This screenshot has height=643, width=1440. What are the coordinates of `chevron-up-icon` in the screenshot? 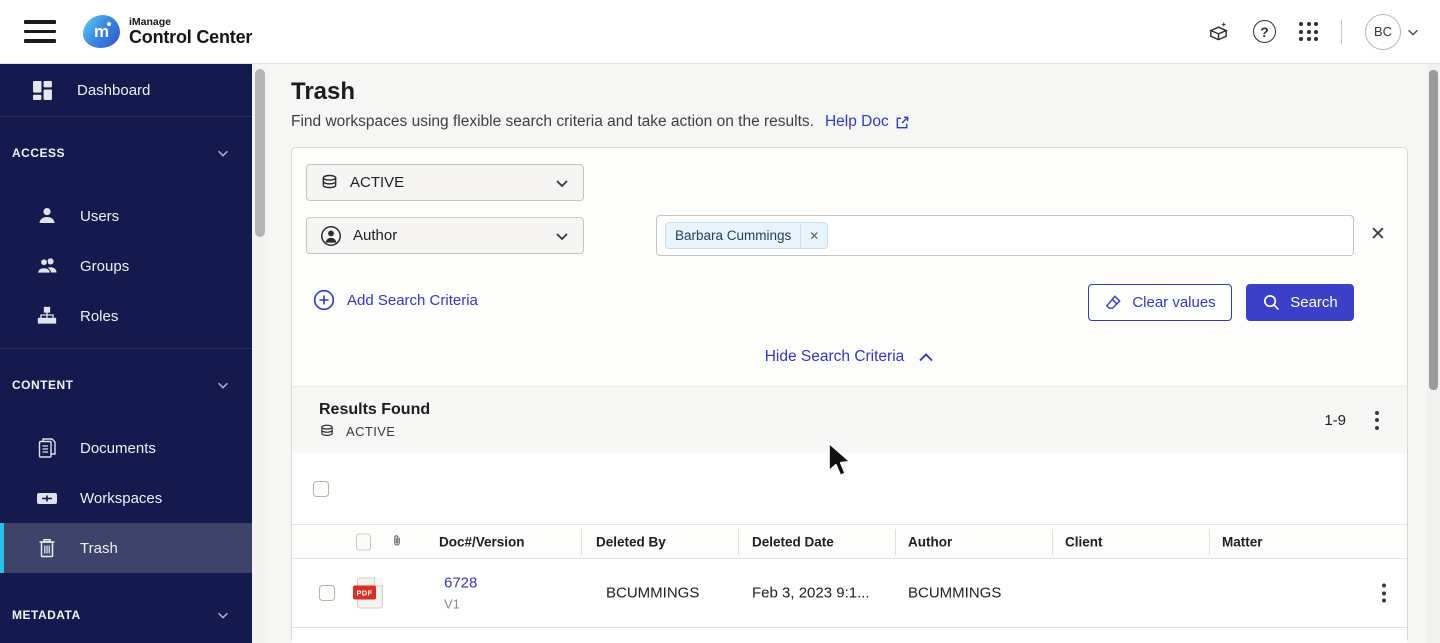 It's located at (926, 357).